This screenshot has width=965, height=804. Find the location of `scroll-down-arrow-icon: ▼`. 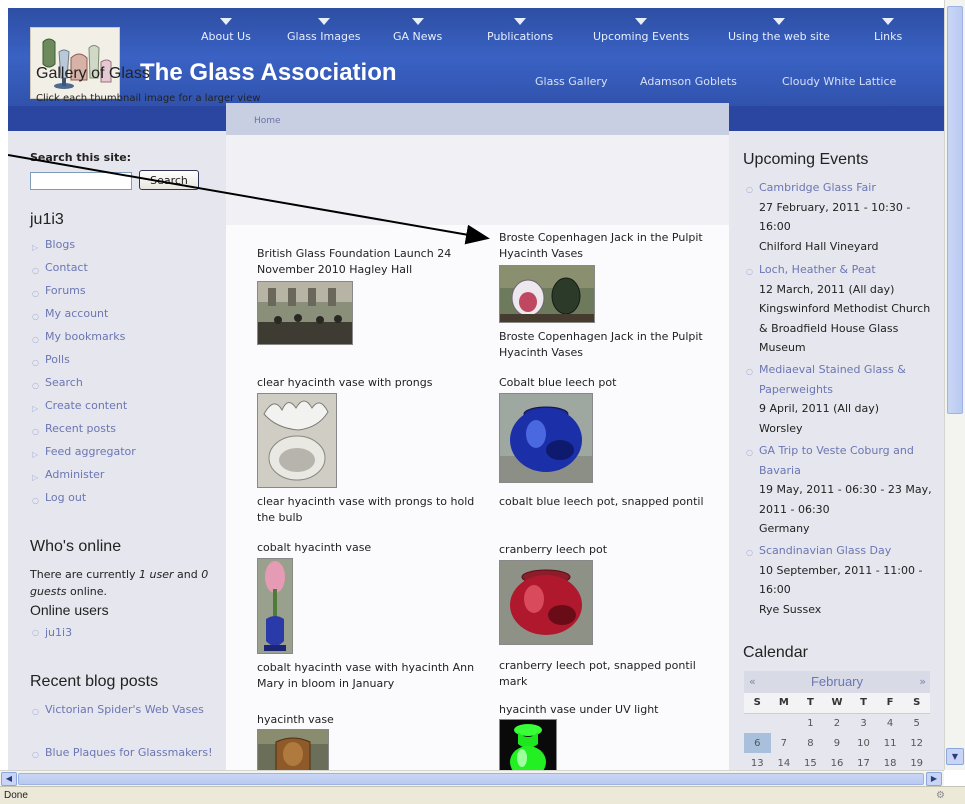

scroll-down-arrow-icon: ▼ is located at coordinates (955, 756).